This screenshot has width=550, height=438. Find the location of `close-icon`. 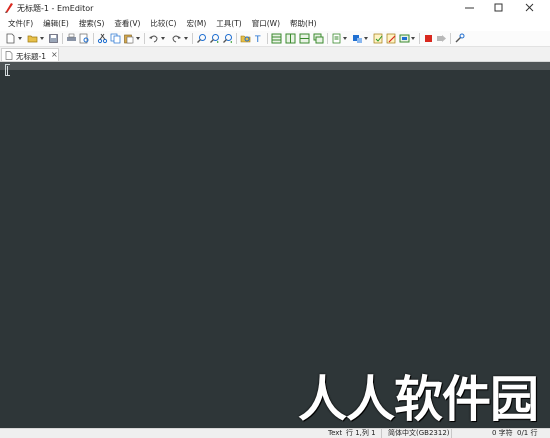

close-icon is located at coordinates (529, 7).